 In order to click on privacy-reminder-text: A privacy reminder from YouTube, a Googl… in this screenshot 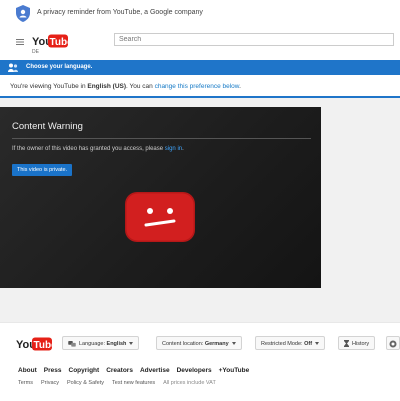, I will do `click(120, 12)`.